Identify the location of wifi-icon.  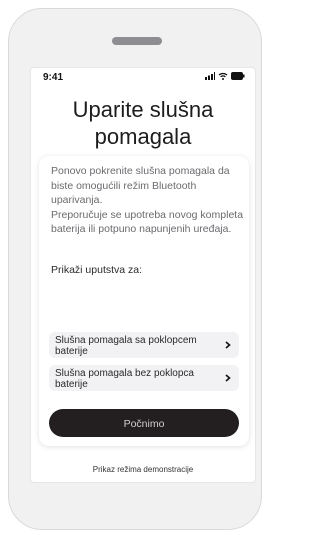
(223, 76).